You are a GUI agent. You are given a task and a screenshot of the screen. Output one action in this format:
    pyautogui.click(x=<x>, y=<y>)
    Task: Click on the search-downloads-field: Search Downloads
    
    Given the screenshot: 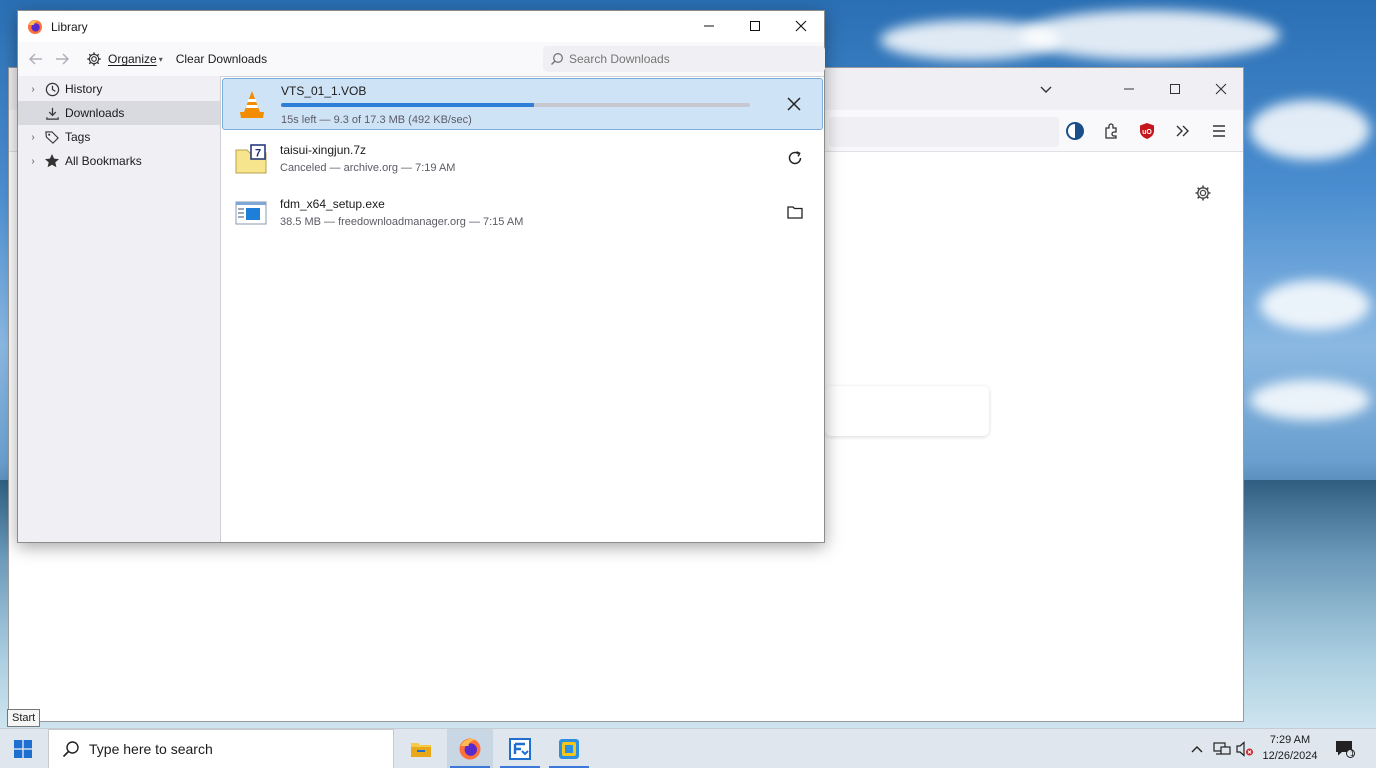 What is the action you would take?
    pyautogui.click(x=684, y=59)
    